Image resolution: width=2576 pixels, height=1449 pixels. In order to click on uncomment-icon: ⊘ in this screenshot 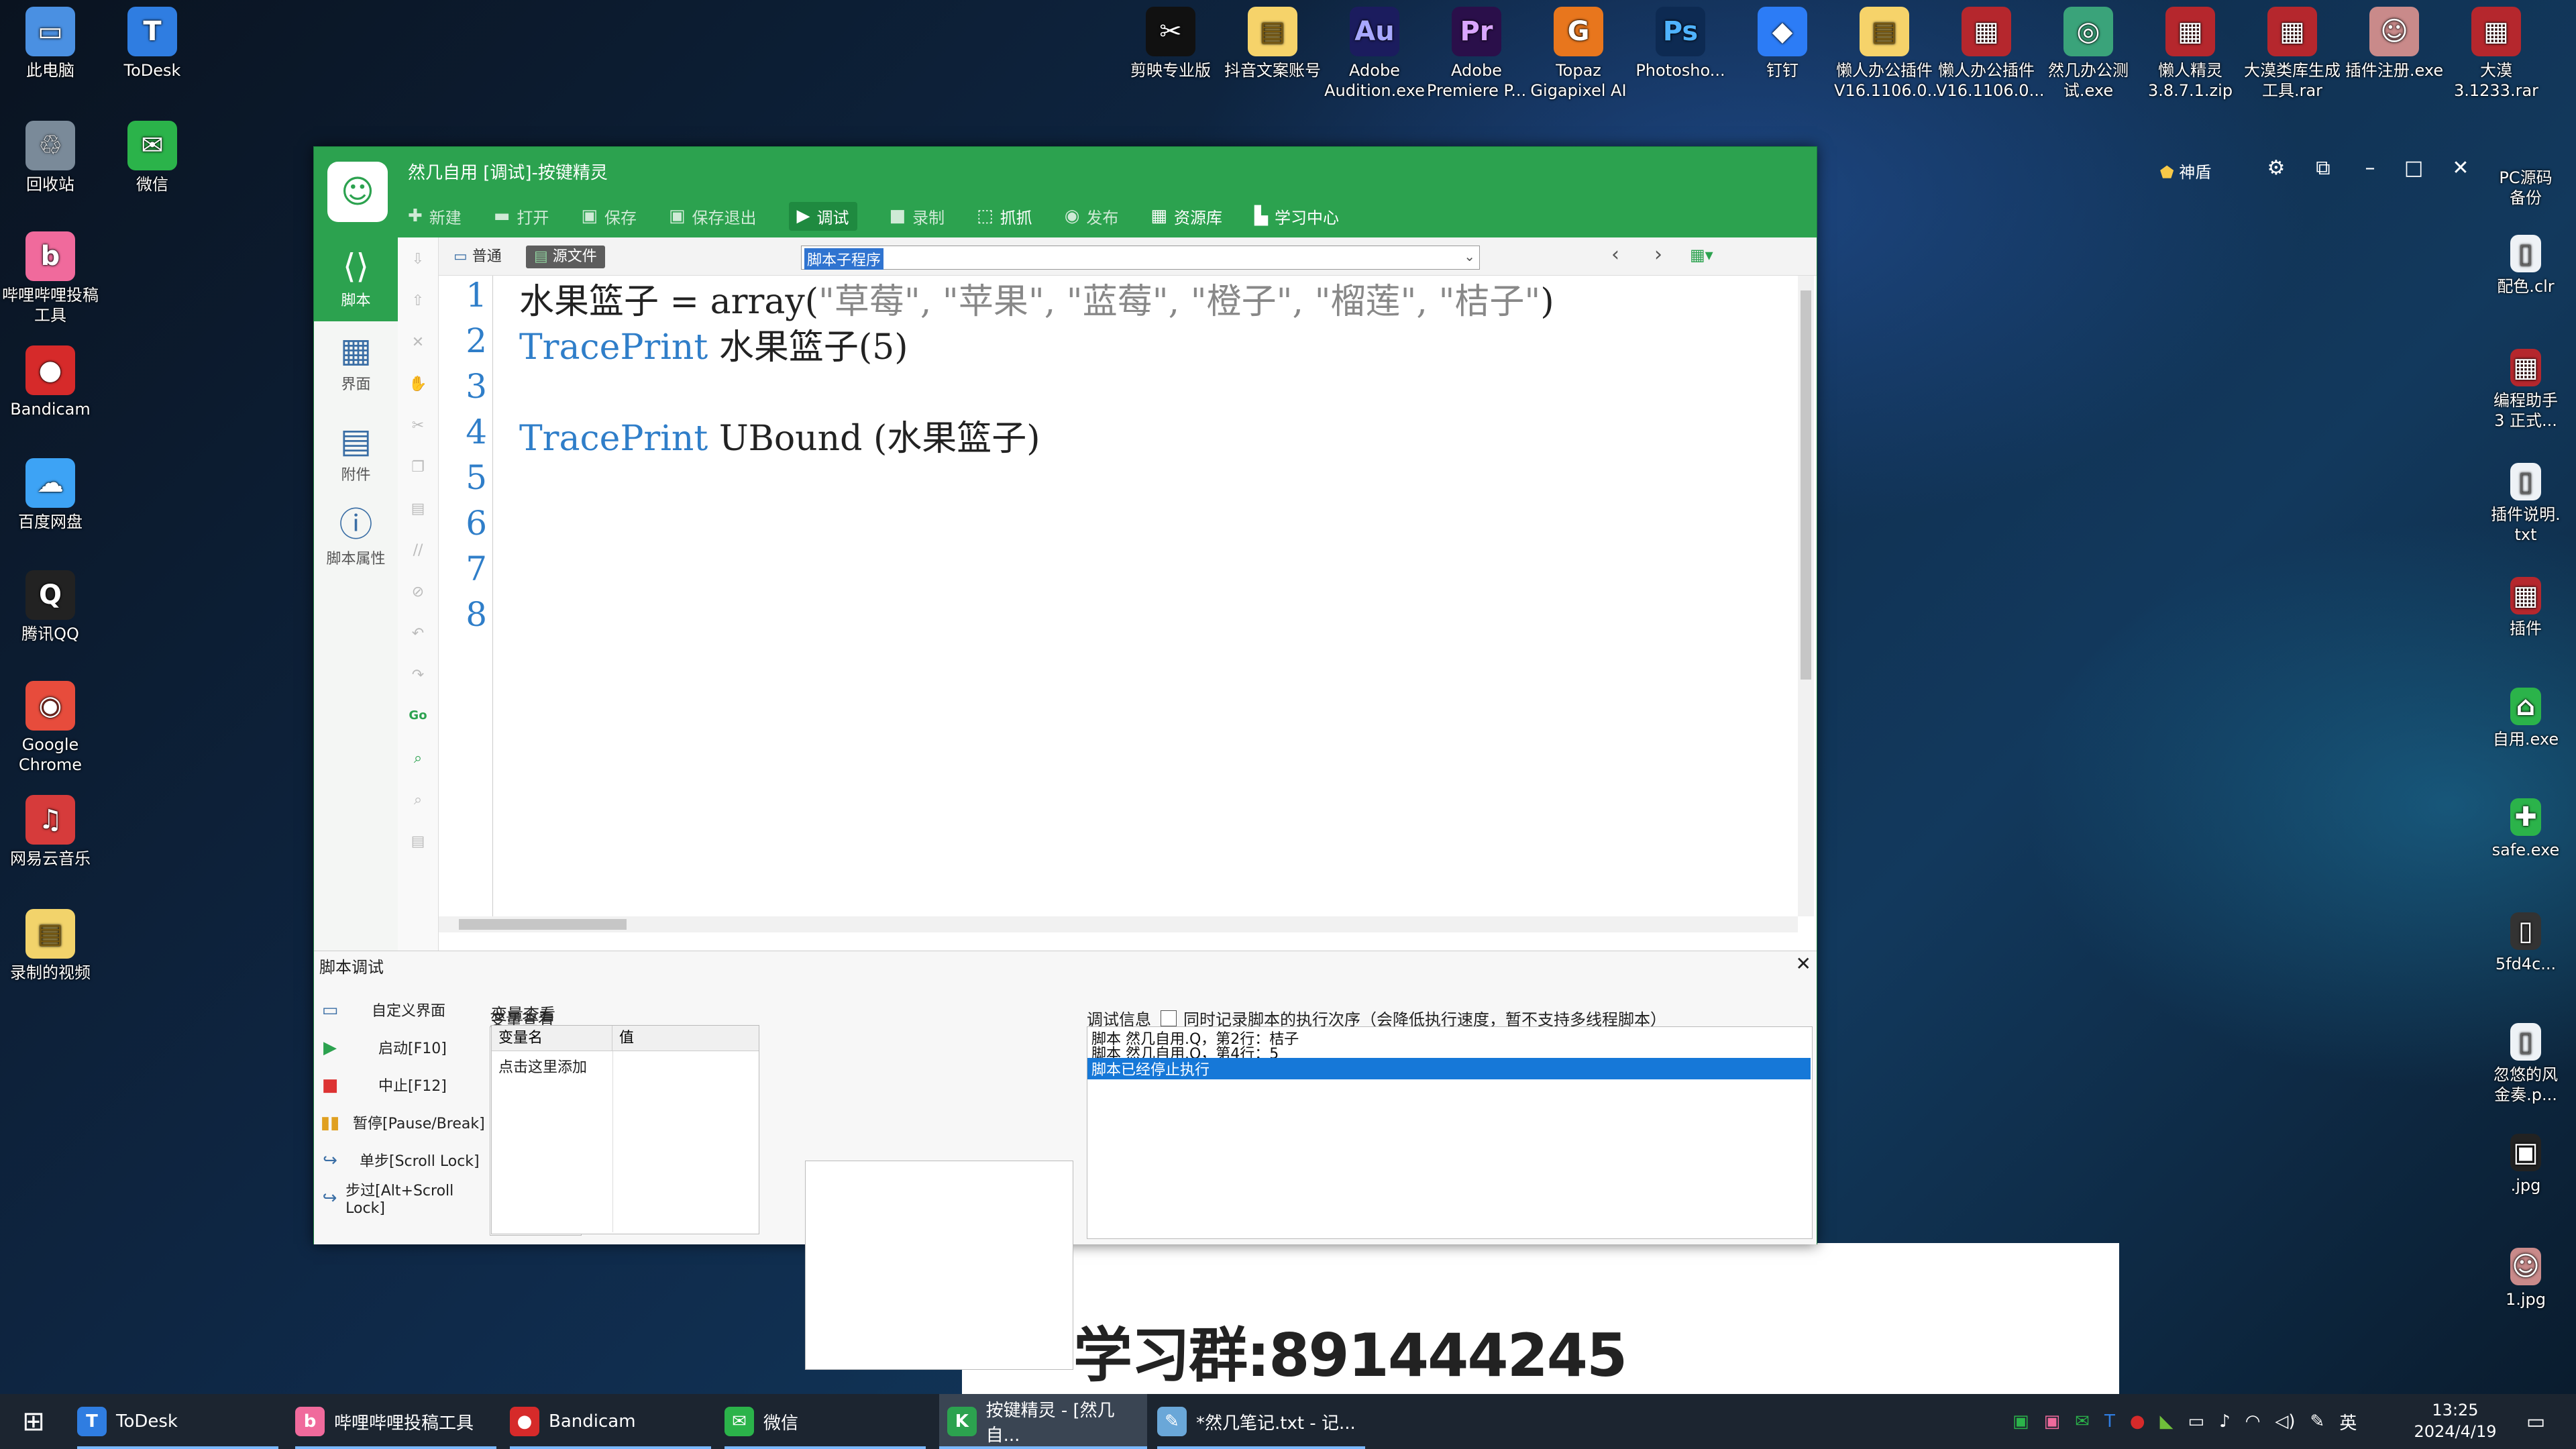, I will do `click(418, 594)`.